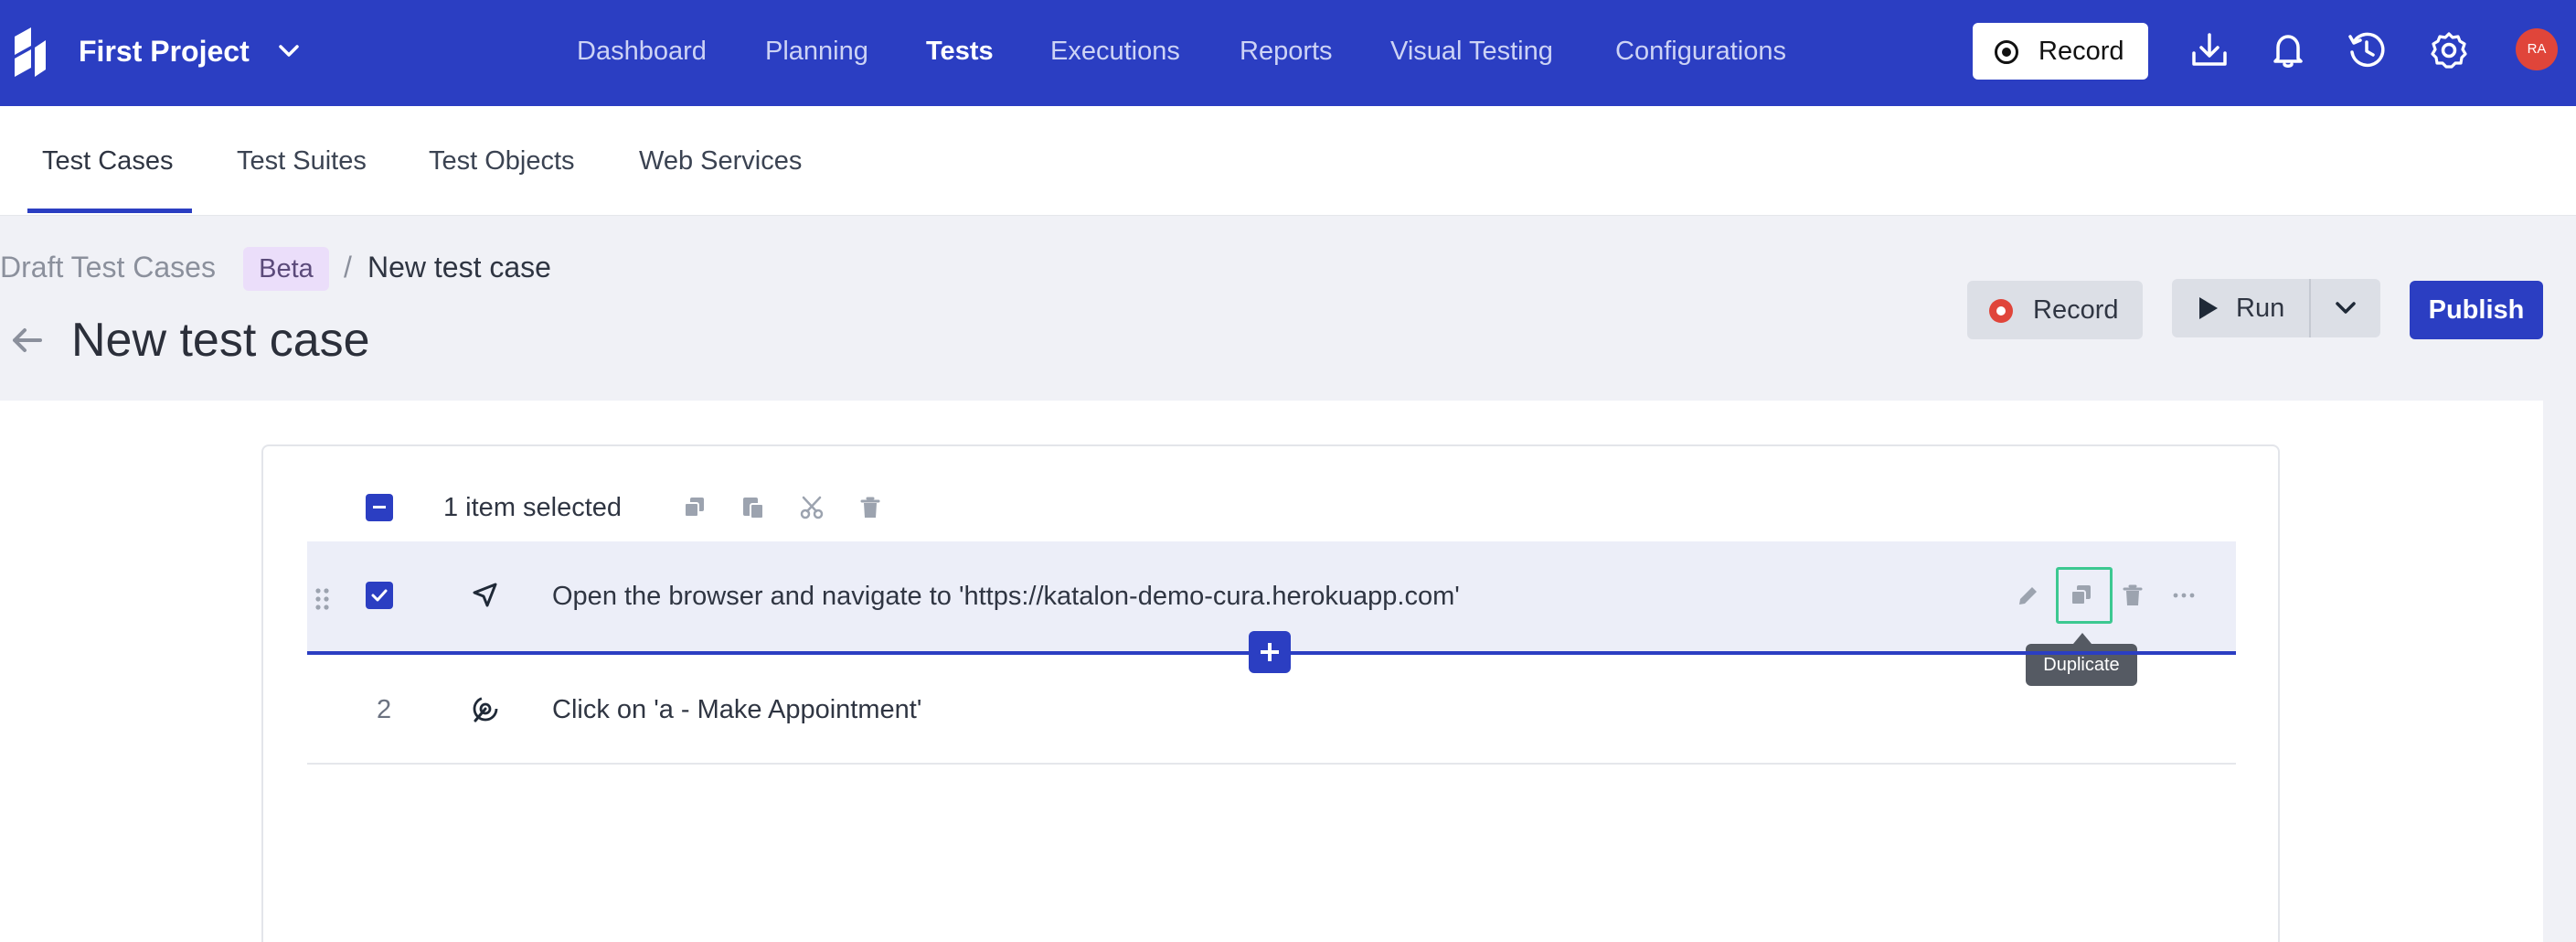 This screenshot has height=942, width=2576. Describe the element at coordinates (2559, 671) in the screenshot. I see `right-scroll-strip` at that location.